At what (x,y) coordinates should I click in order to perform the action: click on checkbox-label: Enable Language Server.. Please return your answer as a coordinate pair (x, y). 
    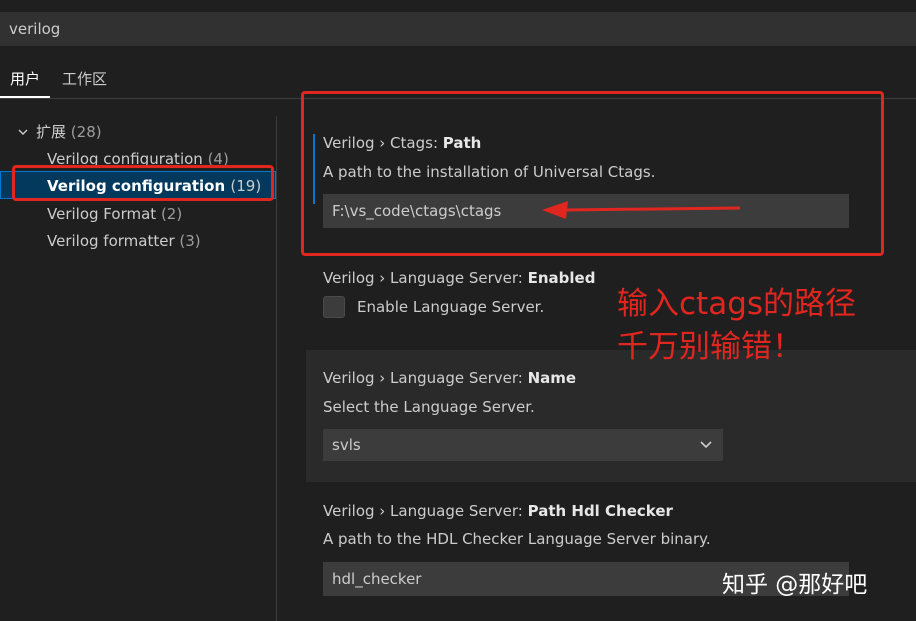
    Looking at the image, I should click on (451, 307).